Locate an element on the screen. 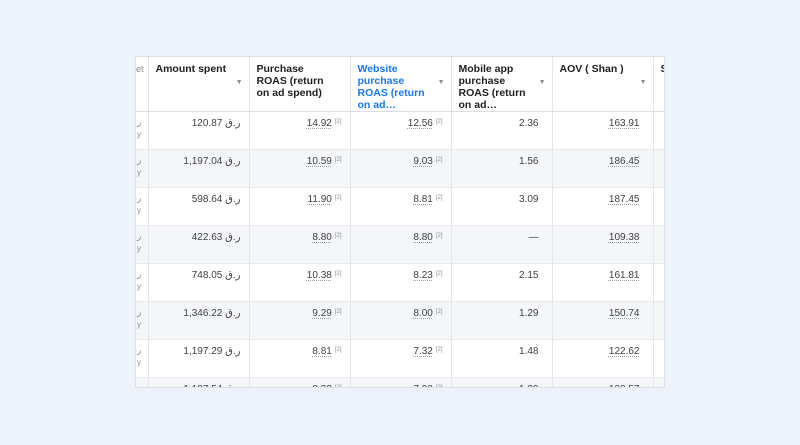 This screenshot has width=800, height=445. aov-value: 133.57 is located at coordinates (624, 385).